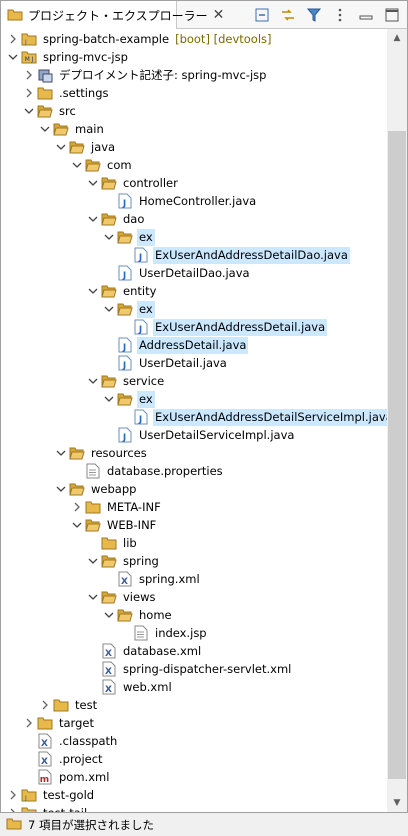 The width and height of the screenshot is (408, 836). Describe the element at coordinates (72, 129) in the screenshot. I see `tree-item: main` at that location.